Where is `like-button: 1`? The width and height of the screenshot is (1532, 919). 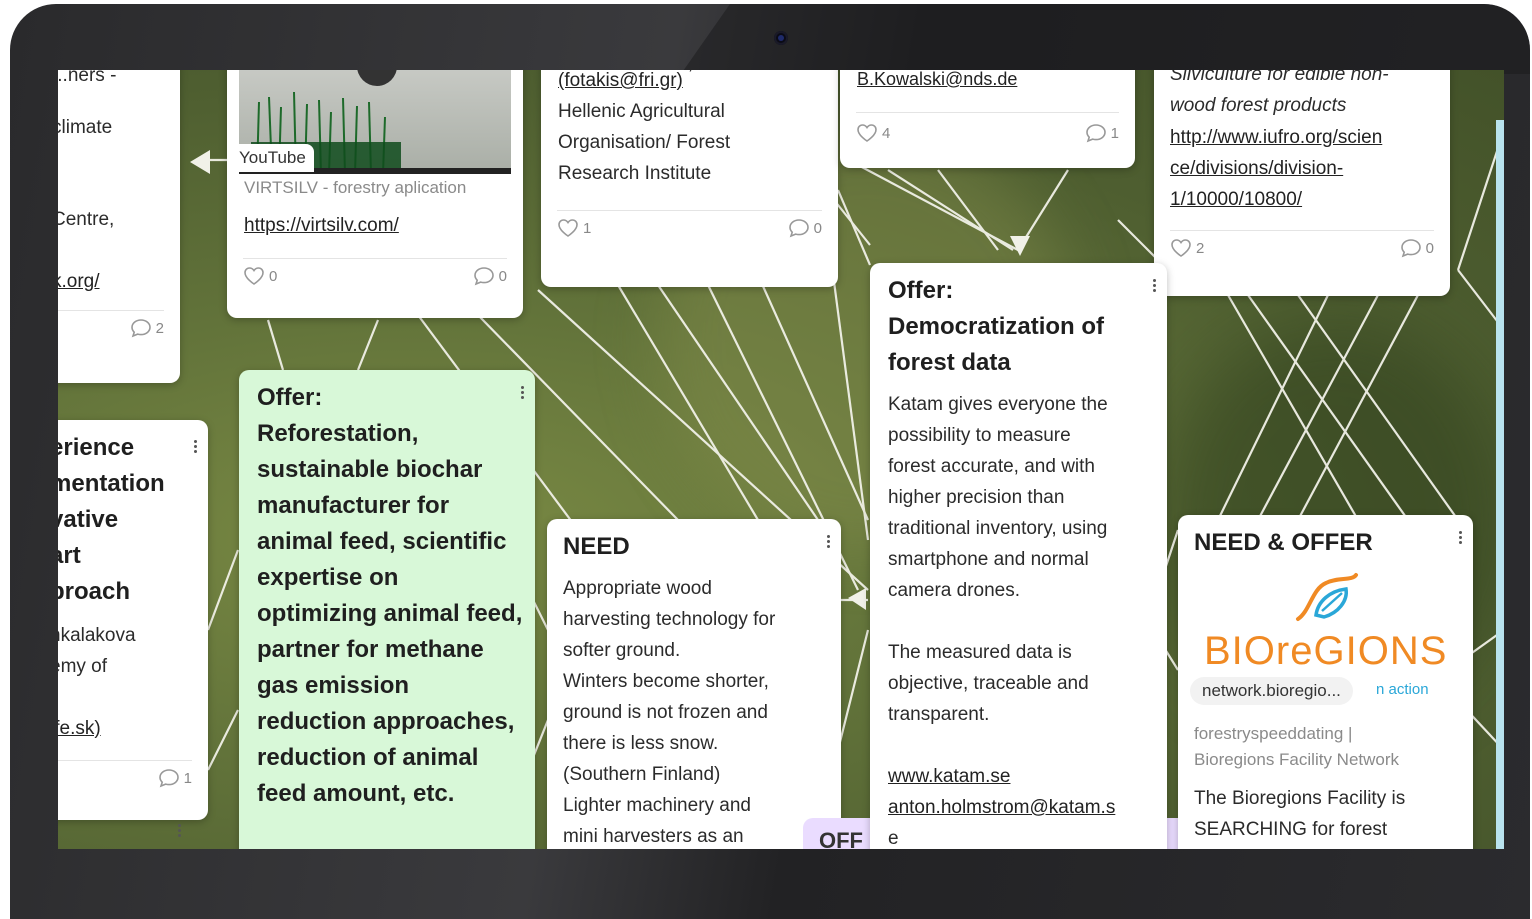
like-button: 1 is located at coordinates (574, 228).